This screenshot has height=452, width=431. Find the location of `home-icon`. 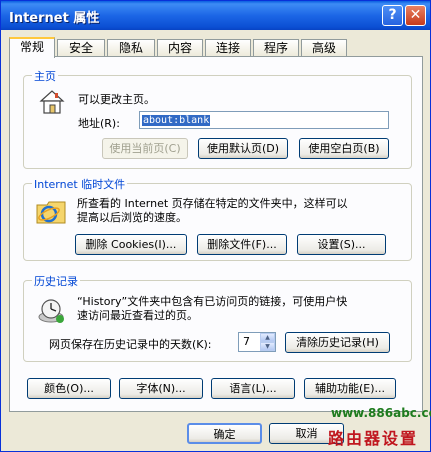

home-icon is located at coordinates (52, 102).